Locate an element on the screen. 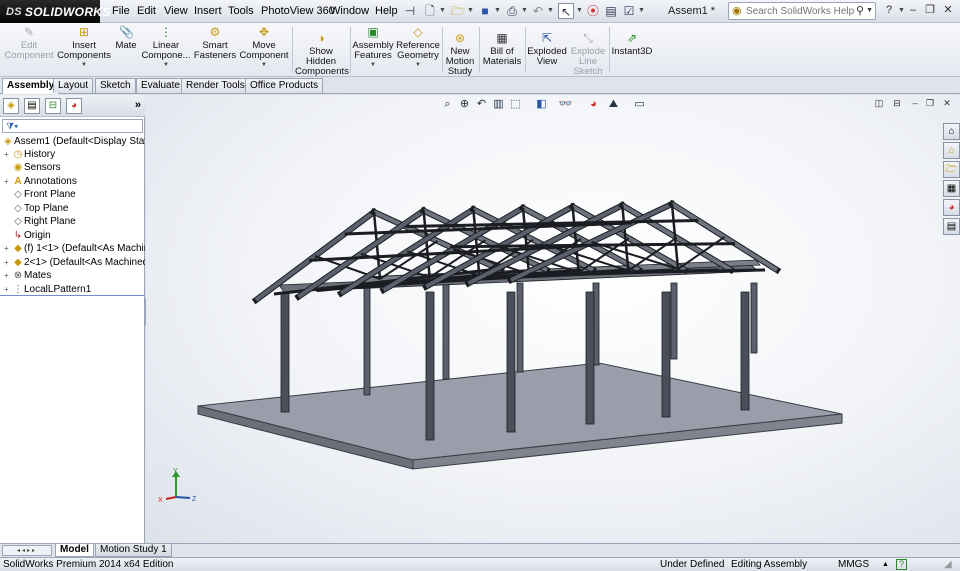 Image resolution: width=960 pixels, height=571 pixels. display-manager-tab-icon: ◕ is located at coordinates (74, 106).